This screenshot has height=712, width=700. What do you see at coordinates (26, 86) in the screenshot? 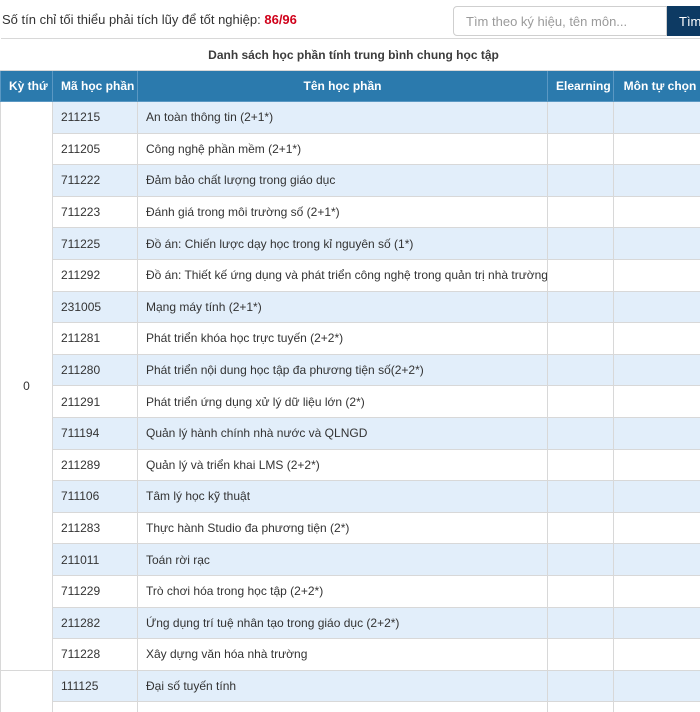
I see `header-term: Kỳ thứ` at bounding box center [26, 86].